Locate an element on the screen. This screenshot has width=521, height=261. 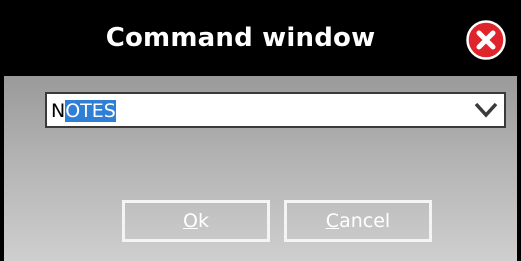
cancel-label-rest: ancel is located at coordinates (365, 221).